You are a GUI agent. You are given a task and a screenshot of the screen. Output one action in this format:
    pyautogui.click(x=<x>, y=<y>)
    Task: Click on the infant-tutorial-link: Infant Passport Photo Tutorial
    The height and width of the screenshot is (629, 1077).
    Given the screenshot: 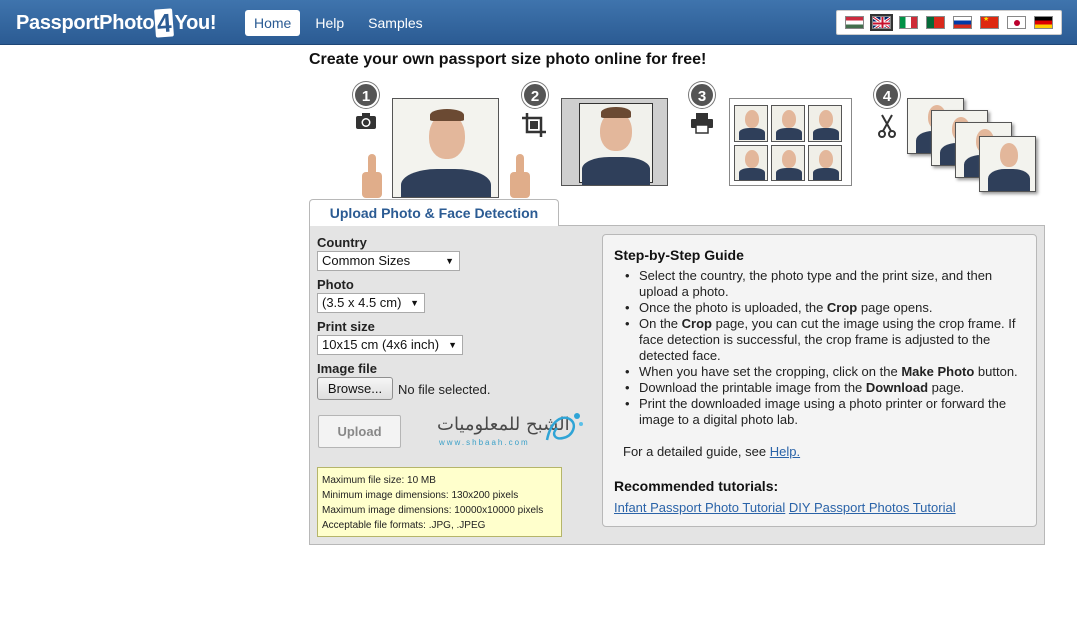 What is the action you would take?
    pyautogui.click(x=699, y=507)
    